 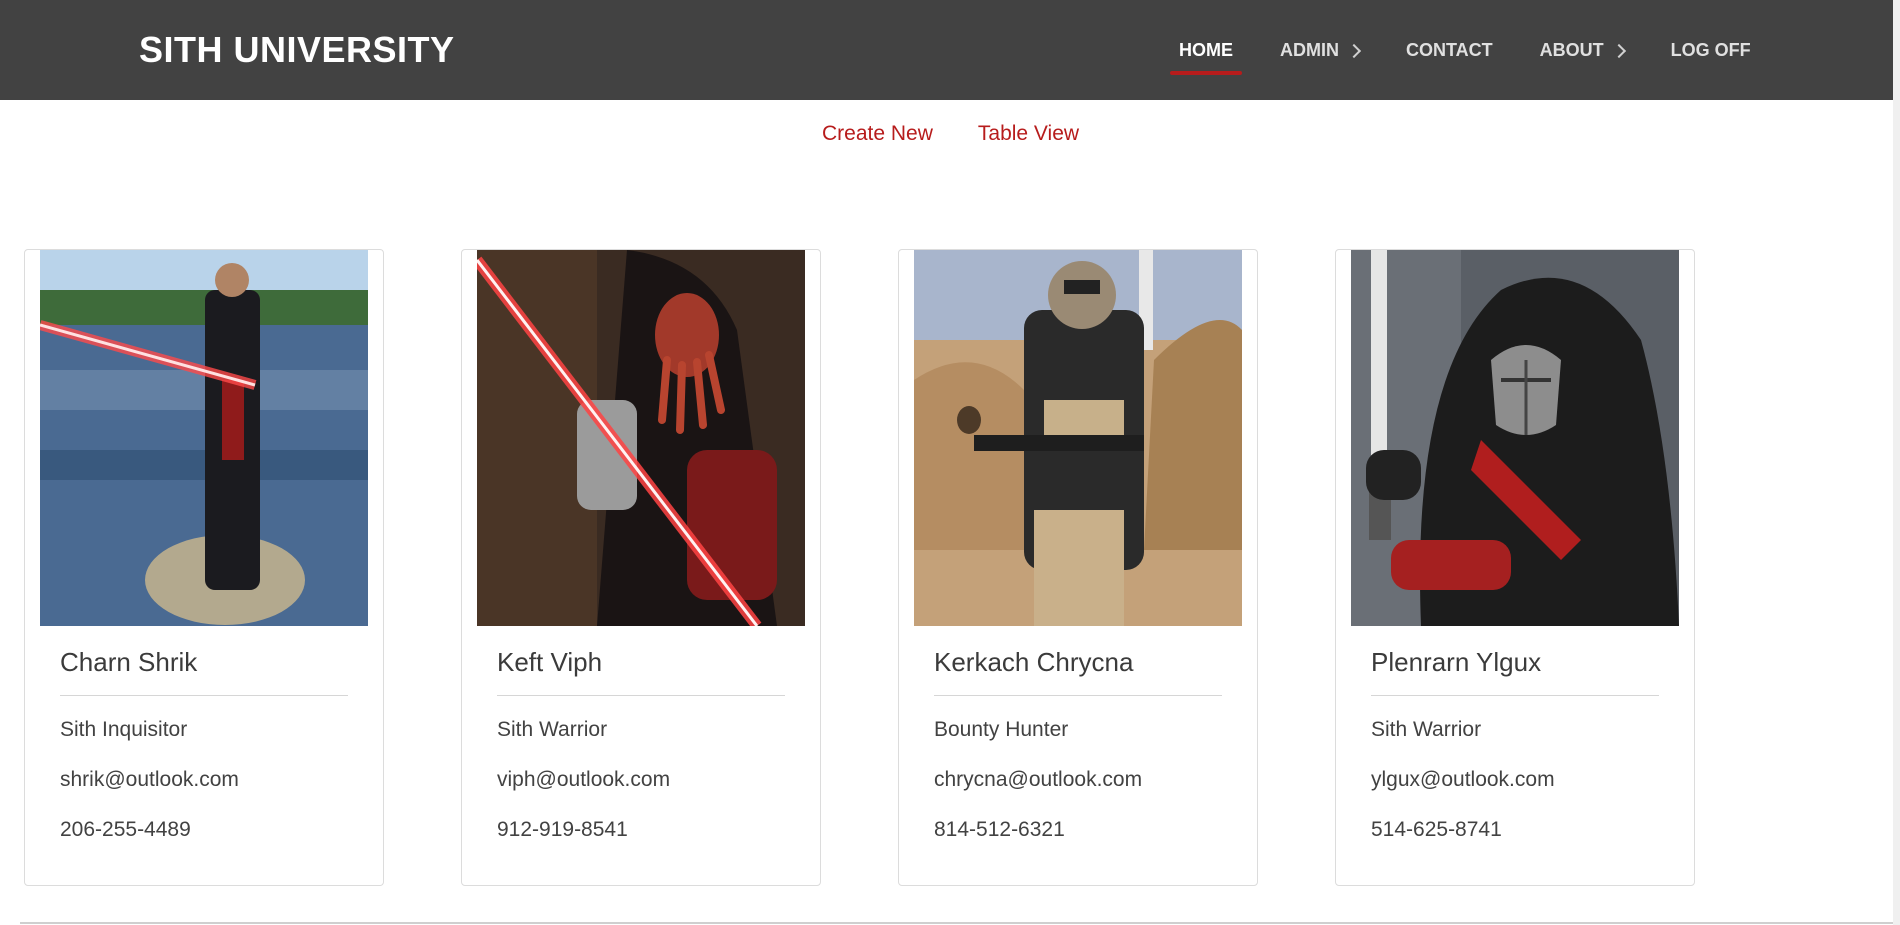 I want to click on student-phone: 814-512-6321, so click(x=999, y=829).